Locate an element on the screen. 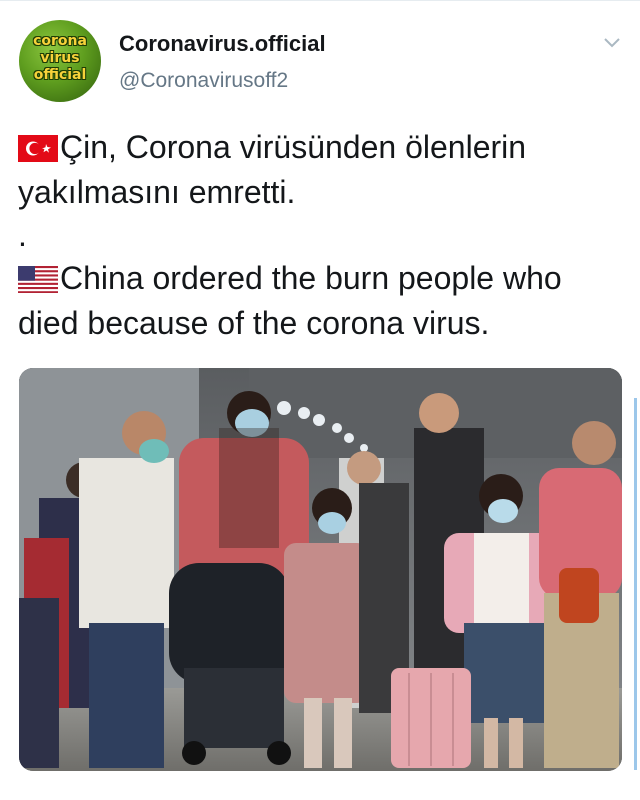  user-handle: @Coronavirusoff2 is located at coordinates (203, 81).